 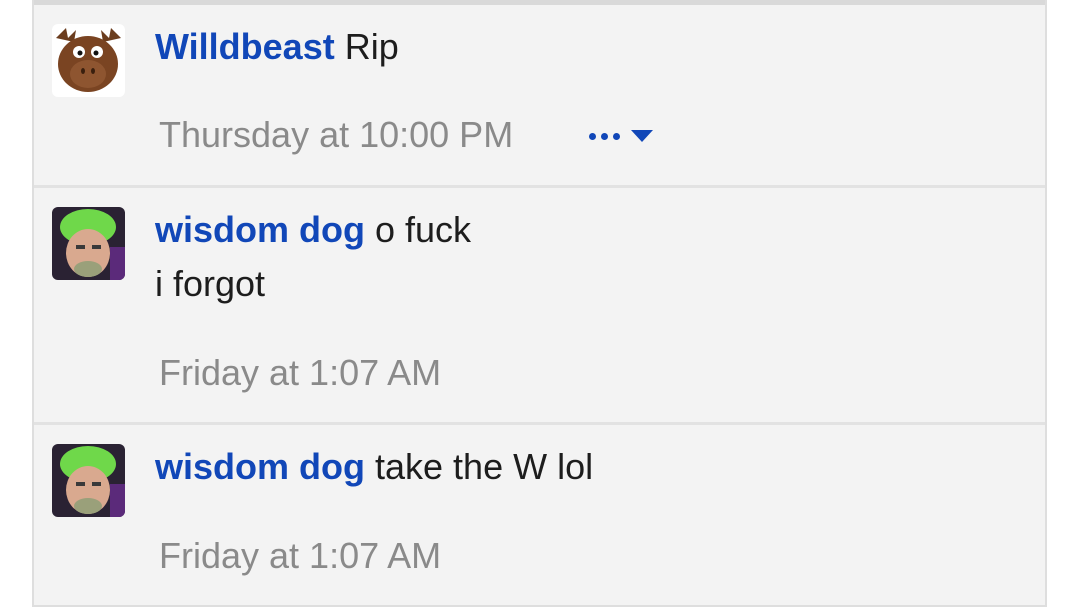 I want to click on more-options-icon, so click(x=604, y=136).